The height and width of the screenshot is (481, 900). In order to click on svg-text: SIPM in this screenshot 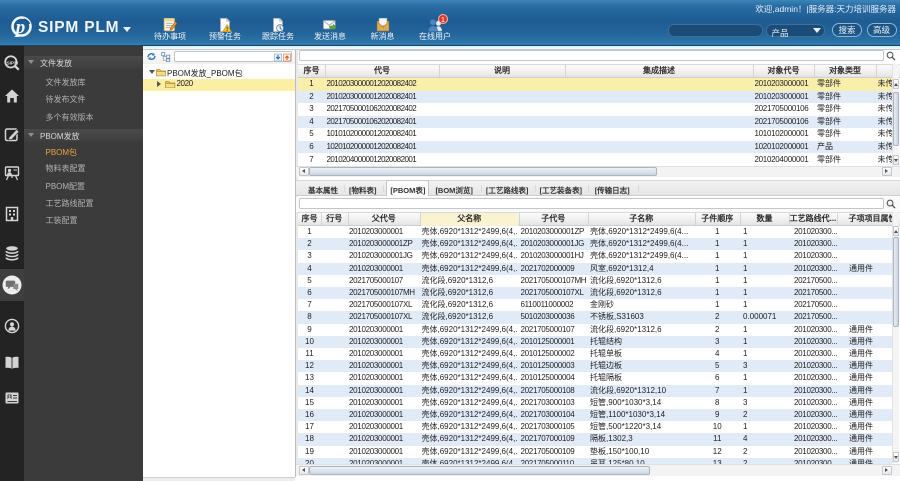, I will do `click(13, 63)`.